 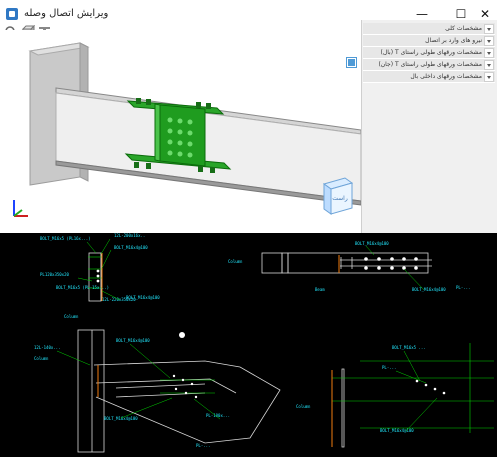 I want to click on app-icon, so click(x=12, y=14).